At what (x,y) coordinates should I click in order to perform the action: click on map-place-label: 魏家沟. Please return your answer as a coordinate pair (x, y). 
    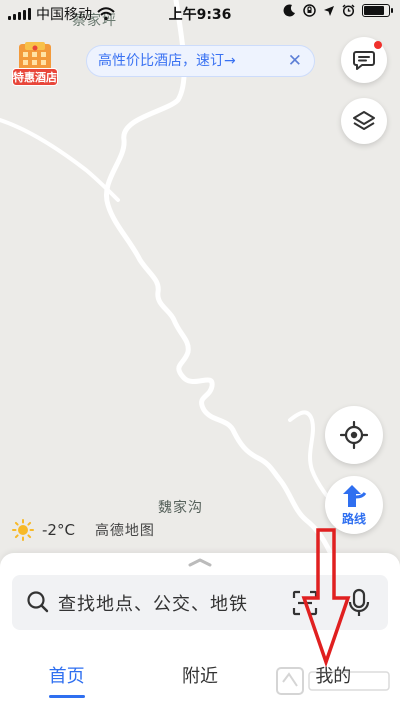
    Looking at the image, I should click on (180, 508).